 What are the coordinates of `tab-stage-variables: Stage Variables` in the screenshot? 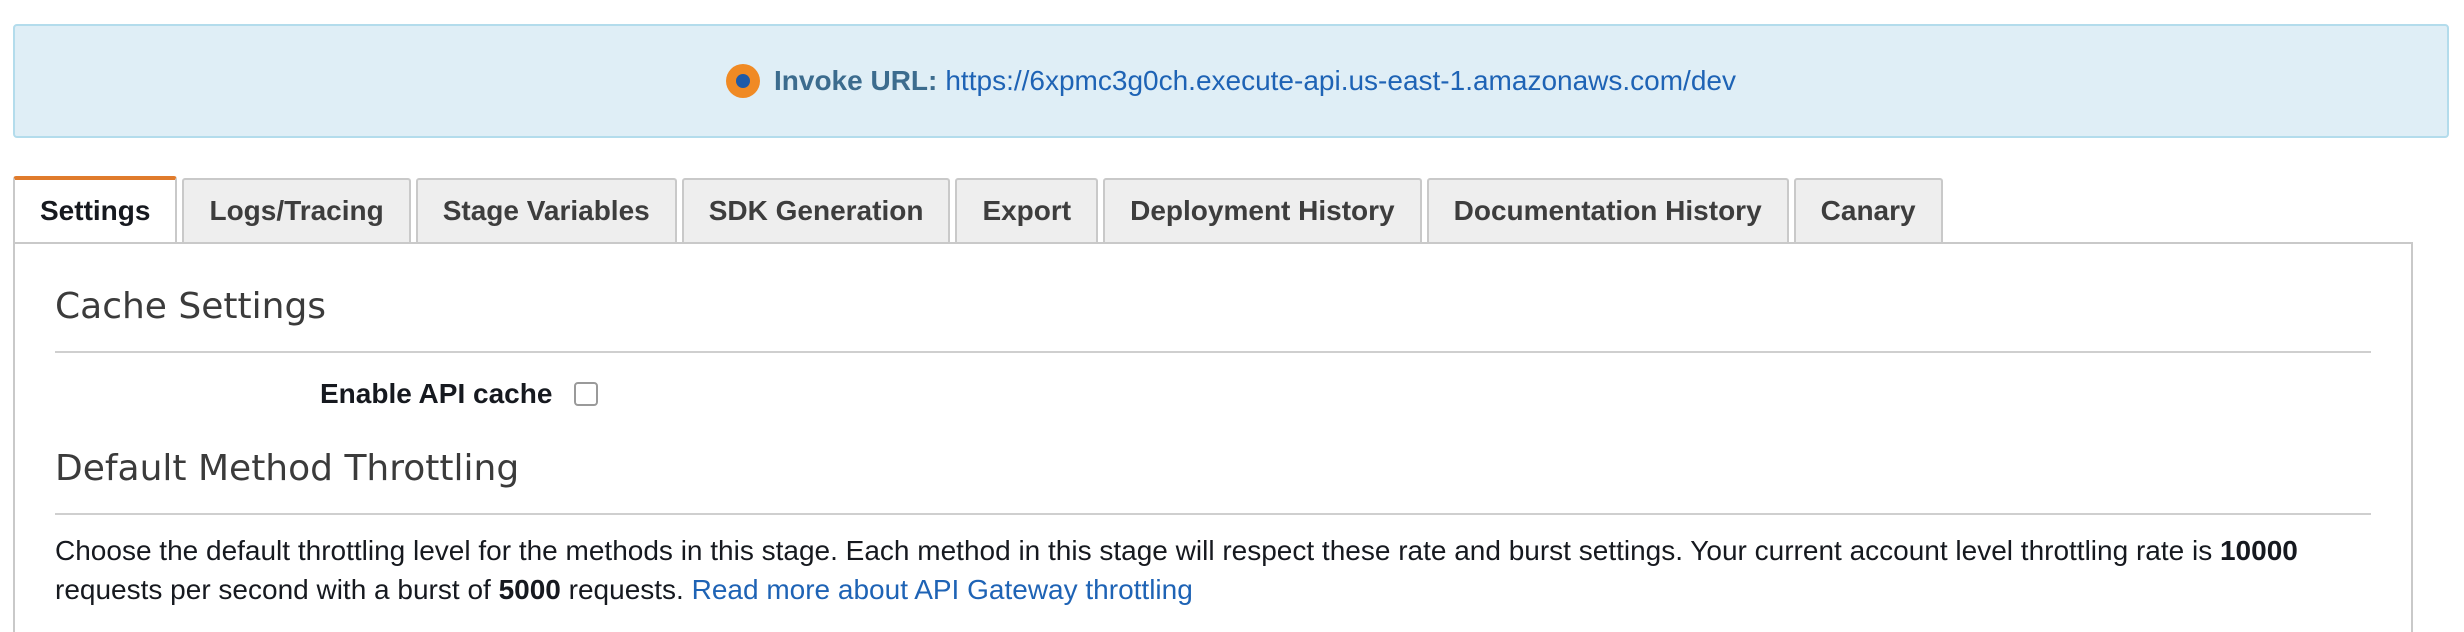 It's located at (546, 210).